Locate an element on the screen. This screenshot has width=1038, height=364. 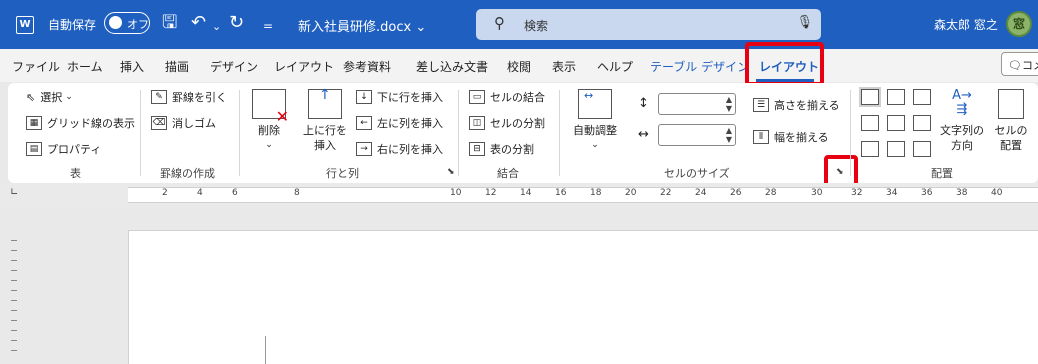
split-cells-icon: ◫ is located at coordinates (477, 123).